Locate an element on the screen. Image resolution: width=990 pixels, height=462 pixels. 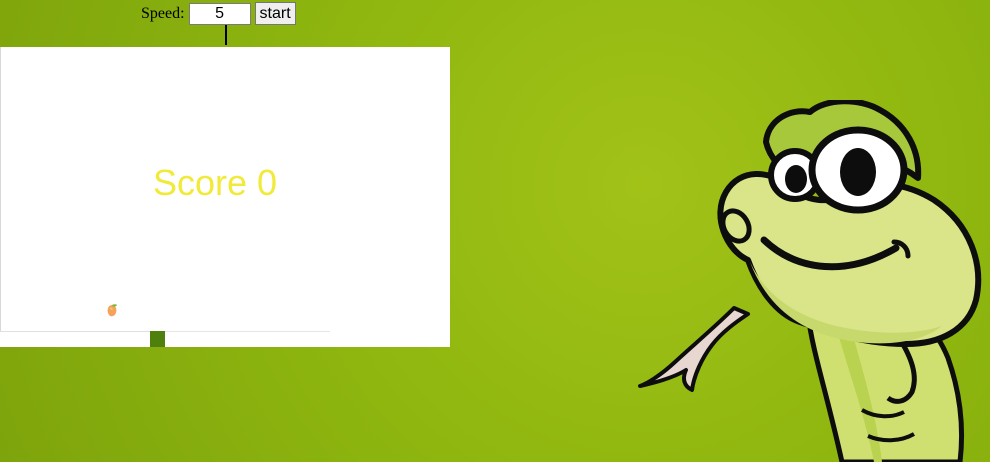
speed-input is located at coordinates (219, 13).